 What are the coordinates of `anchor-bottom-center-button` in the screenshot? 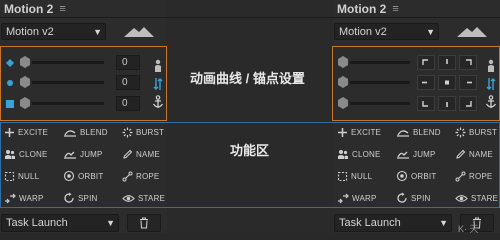 It's located at (447, 103).